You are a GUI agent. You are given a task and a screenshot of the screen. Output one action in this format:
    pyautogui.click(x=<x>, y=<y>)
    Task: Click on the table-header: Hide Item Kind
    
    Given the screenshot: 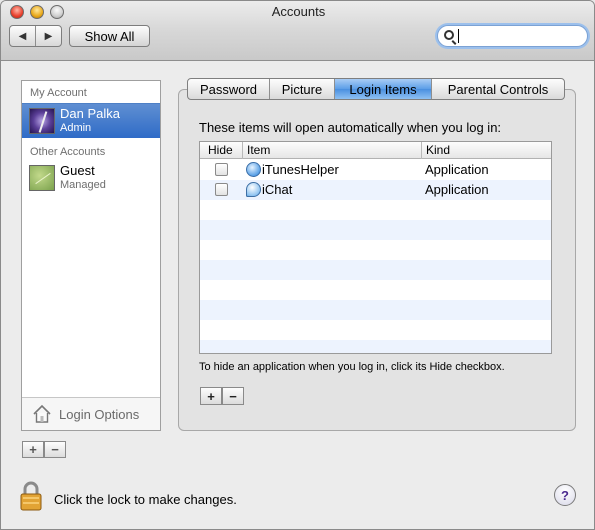 What is the action you would take?
    pyautogui.click(x=375, y=150)
    